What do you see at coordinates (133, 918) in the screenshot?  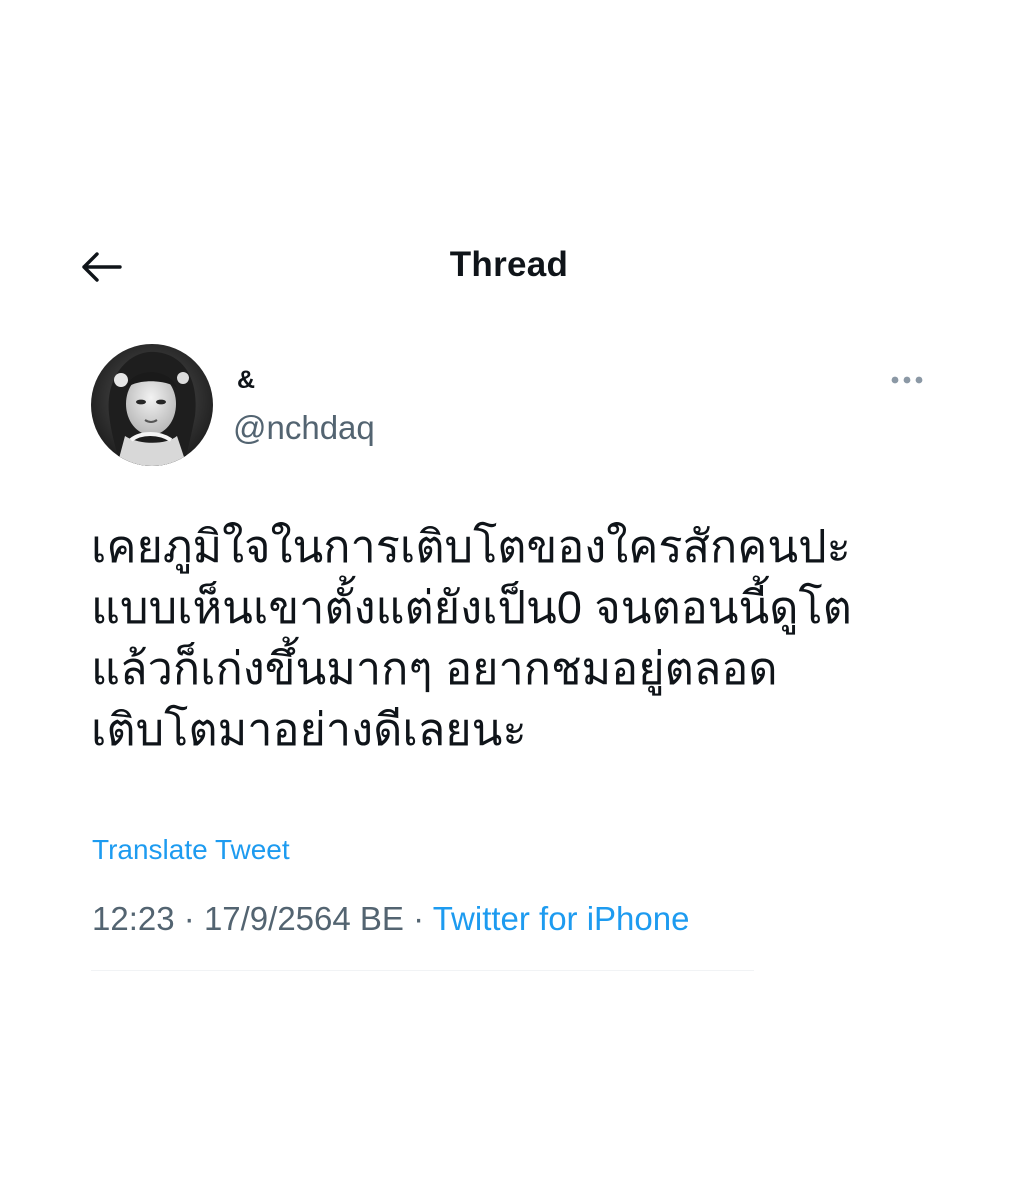 I see `tweet-time: 12:23` at bounding box center [133, 918].